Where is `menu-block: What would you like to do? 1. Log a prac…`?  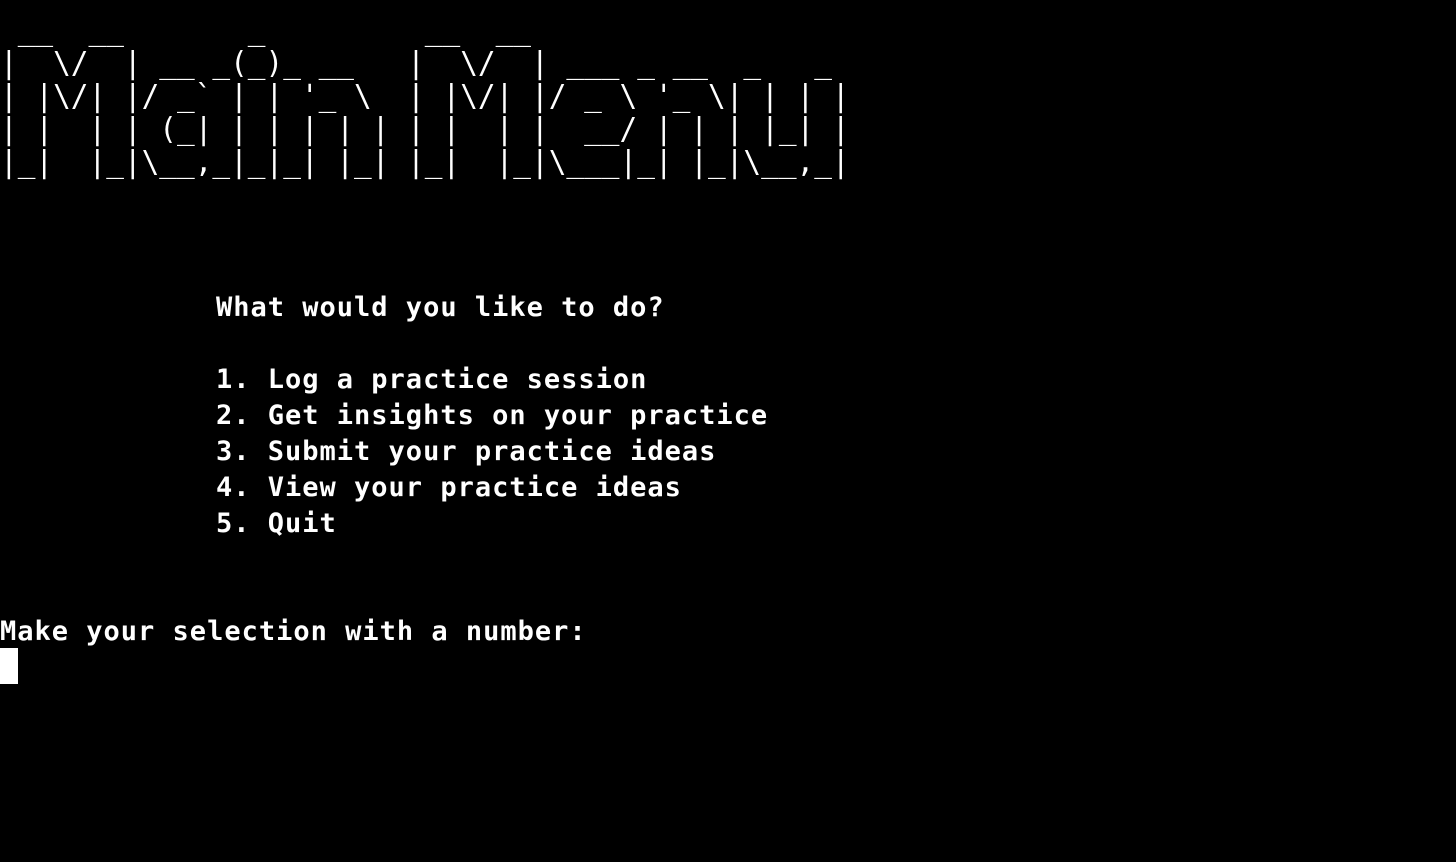 menu-block: What would you like to do? 1. Log a prac… is located at coordinates (492, 416).